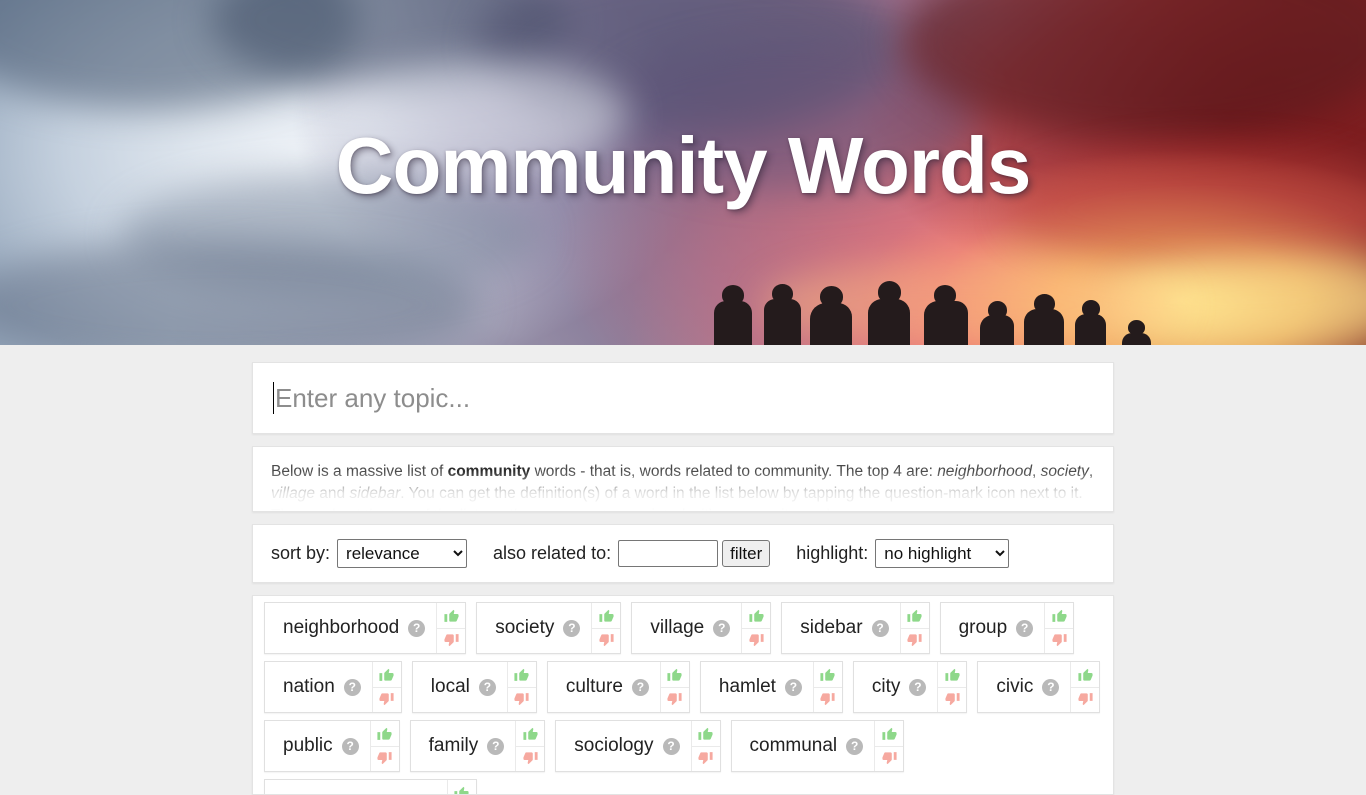 The width and height of the screenshot is (1366, 795). I want to click on word-chip: neighbourhood?, so click(370, 786).